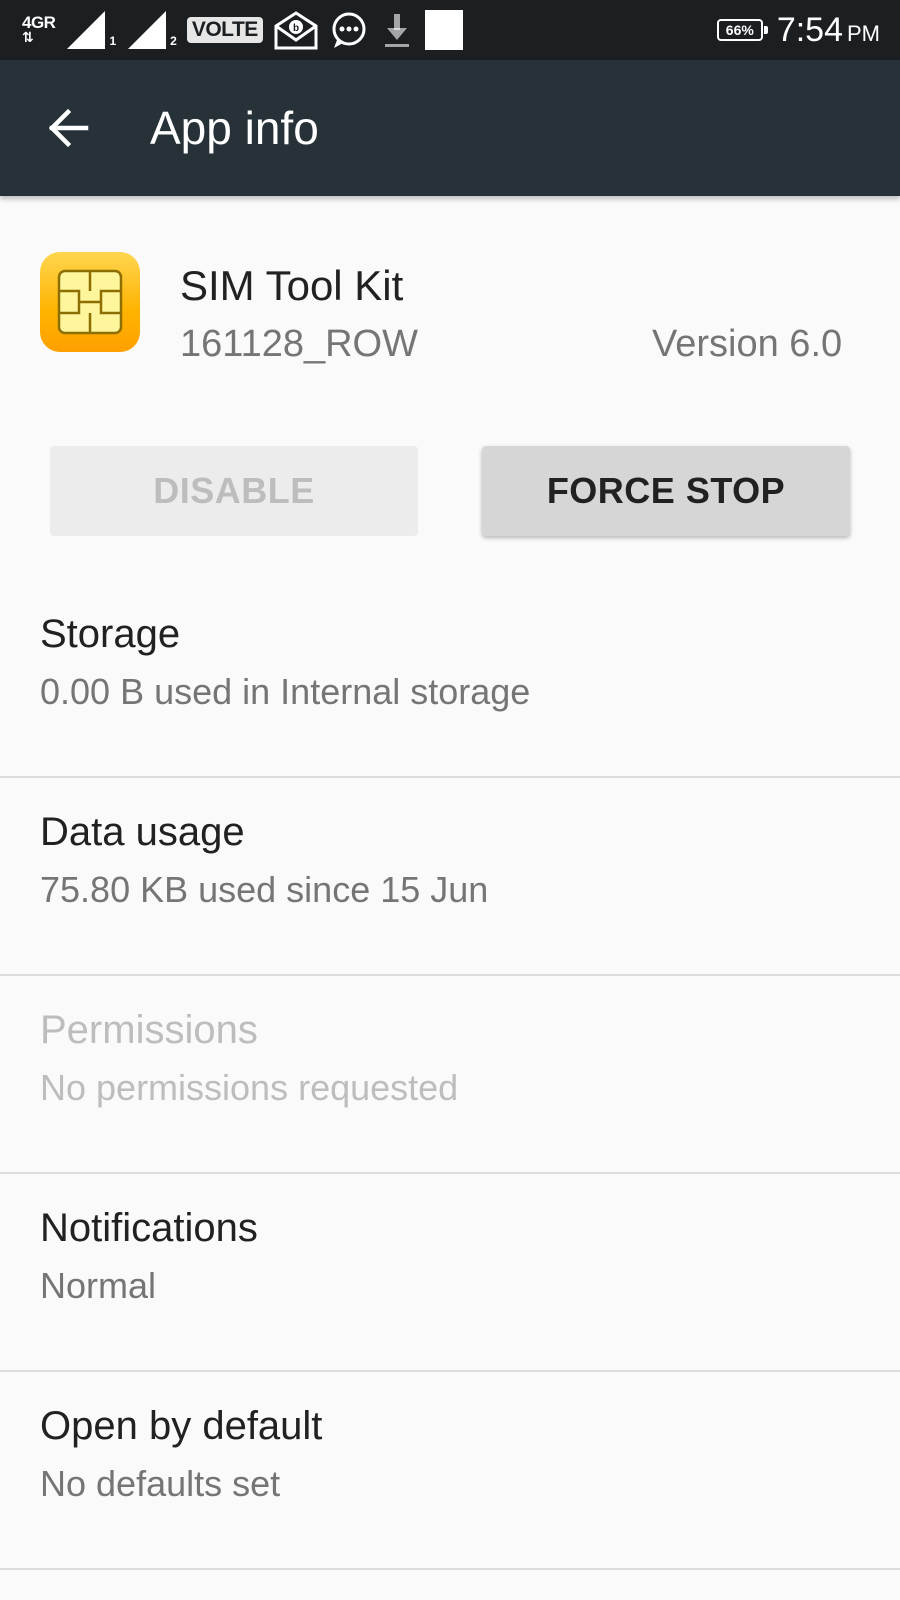 This screenshot has width=900, height=1600. Describe the element at coordinates (450, 128) in the screenshot. I see `app-bar: App info` at that location.